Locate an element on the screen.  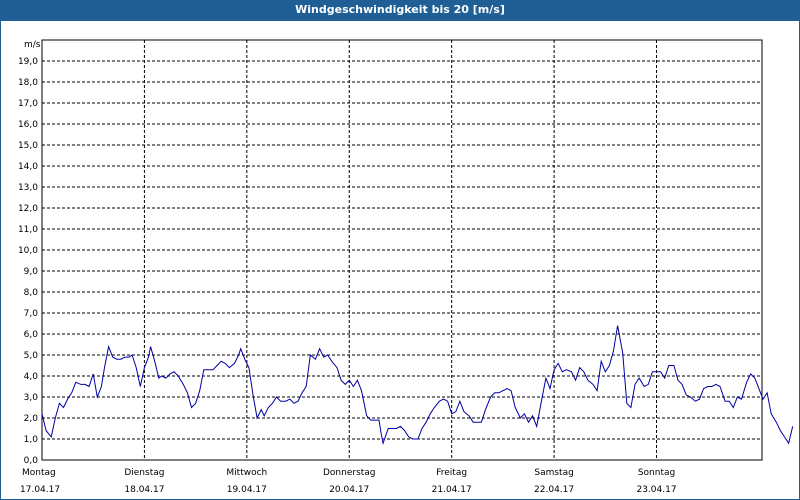
y-tick-label: 14,0 is located at coordinates (28, 167).